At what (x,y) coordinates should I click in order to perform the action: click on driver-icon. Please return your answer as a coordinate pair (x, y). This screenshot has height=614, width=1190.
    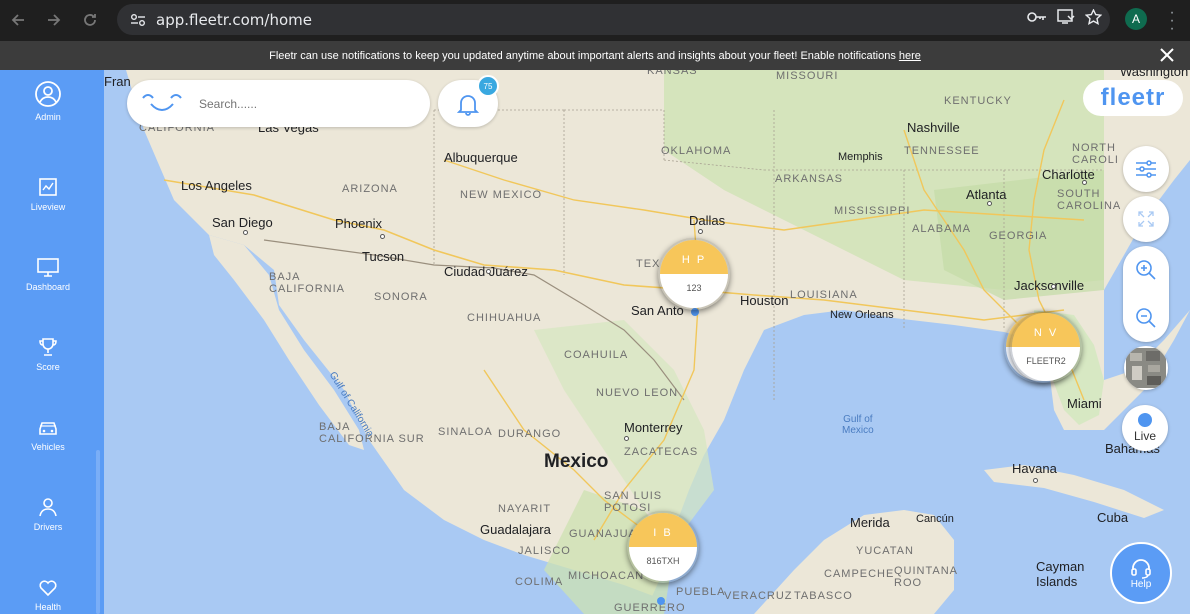
    Looking at the image, I should click on (48, 507).